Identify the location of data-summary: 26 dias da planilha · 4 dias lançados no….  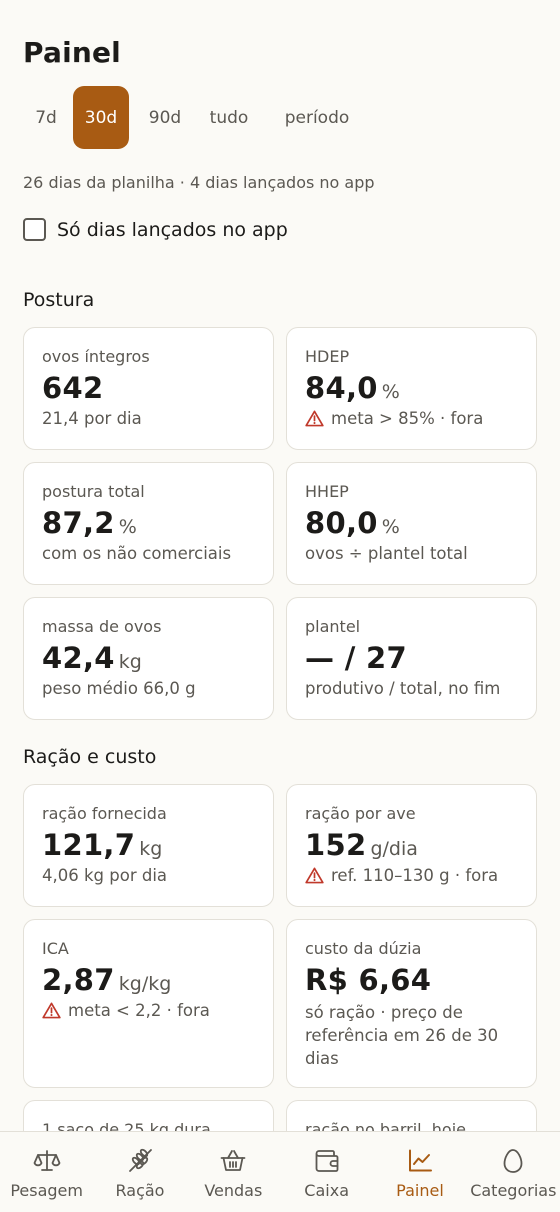
(199, 182).